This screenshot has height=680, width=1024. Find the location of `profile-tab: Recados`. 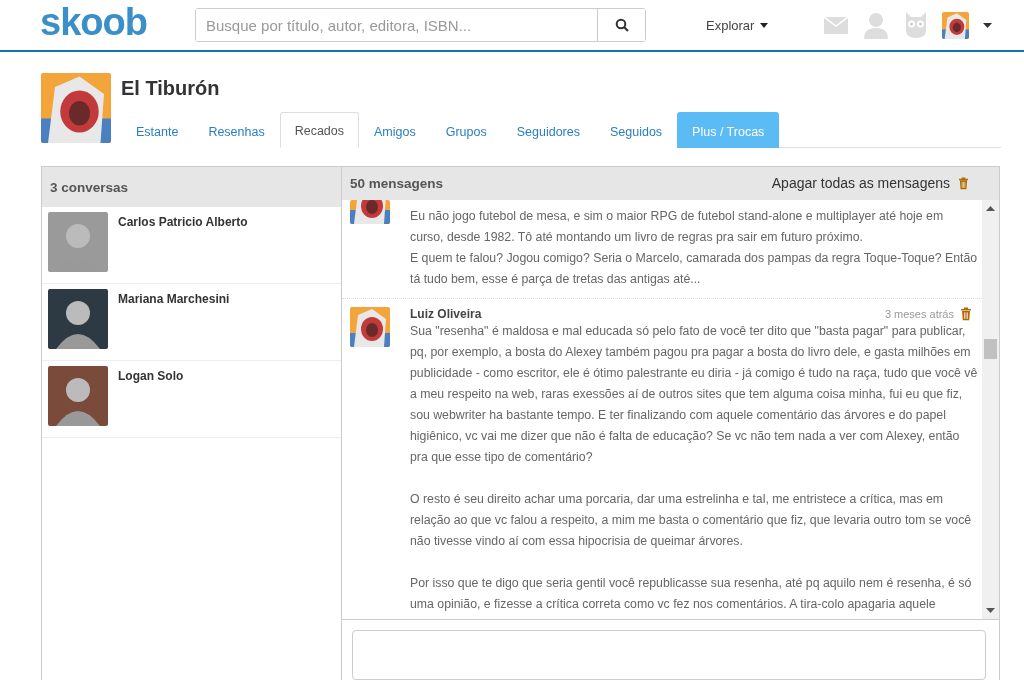

profile-tab: Recados is located at coordinates (319, 130).